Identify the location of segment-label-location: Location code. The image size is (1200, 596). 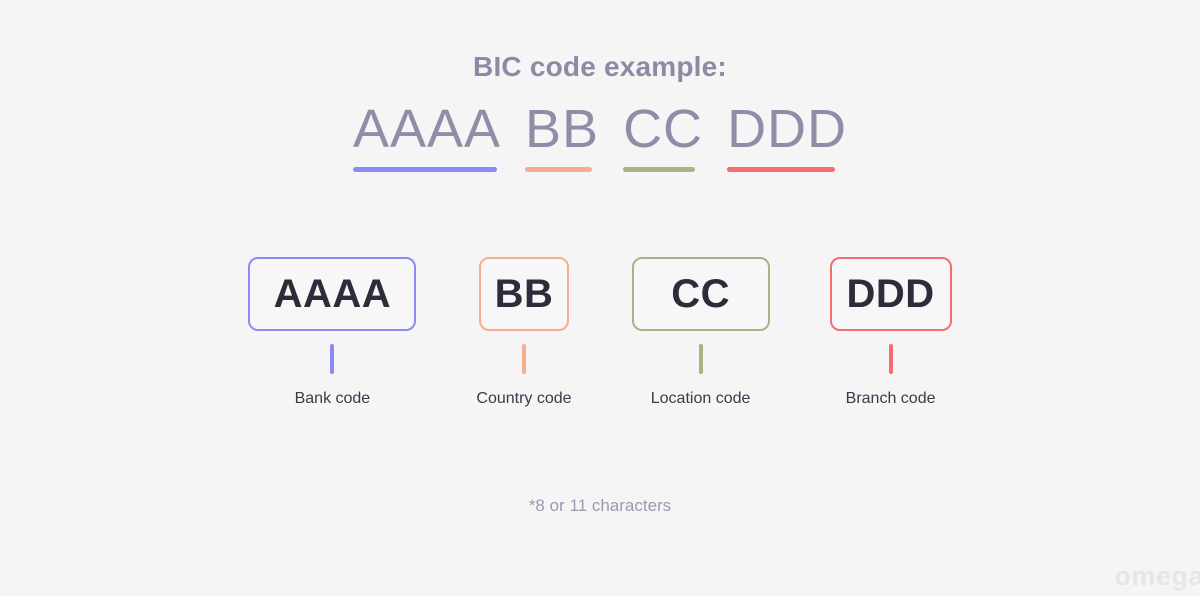
(700, 398).